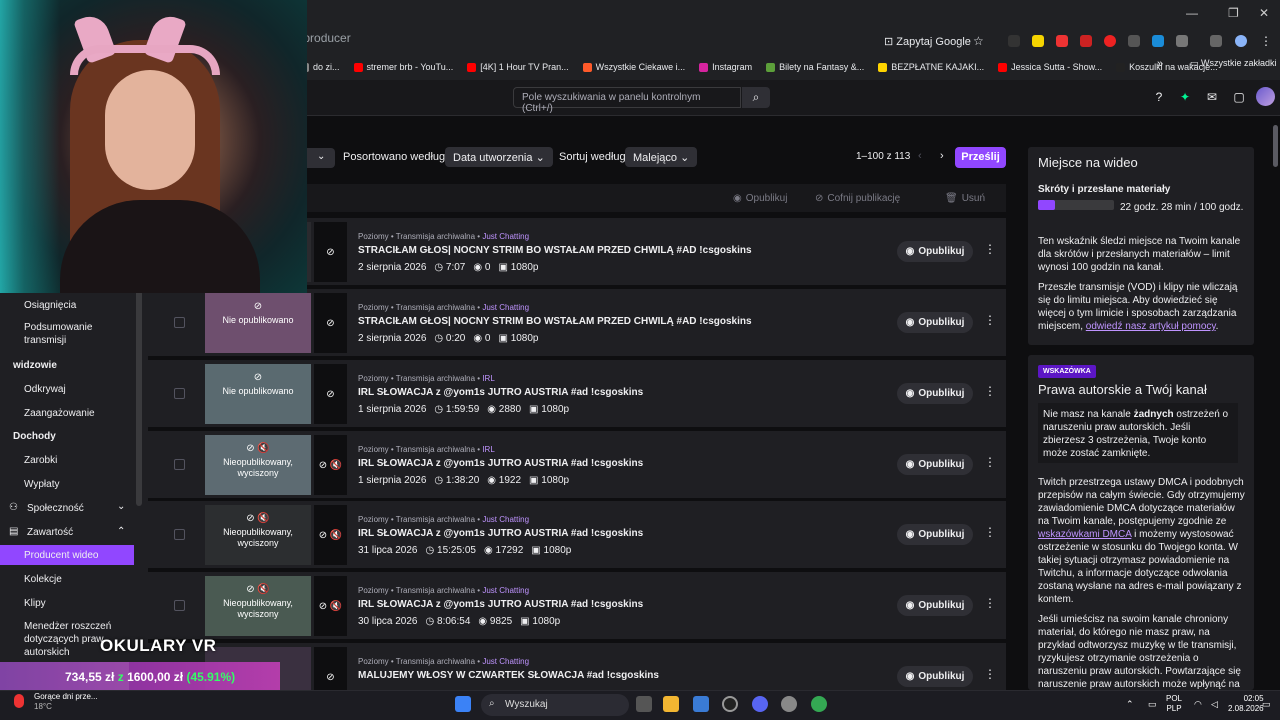 The image size is (1280, 720). What do you see at coordinates (980, 157) in the screenshot?
I see `upload-button: Prześlij` at bounding box center [980, 157].